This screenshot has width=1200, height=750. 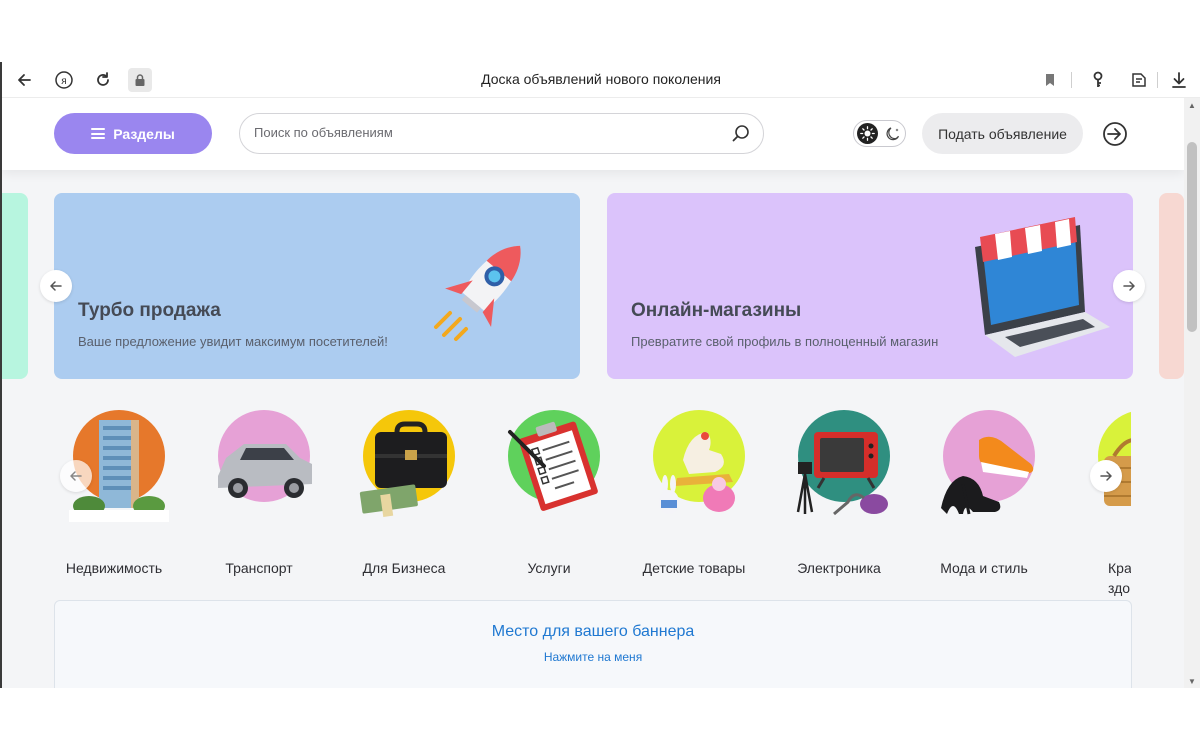 What do you see at coordinates (1139, 80) in the screenshot?
I see `reader-mode-icon` at bounding box center [1139, 80].